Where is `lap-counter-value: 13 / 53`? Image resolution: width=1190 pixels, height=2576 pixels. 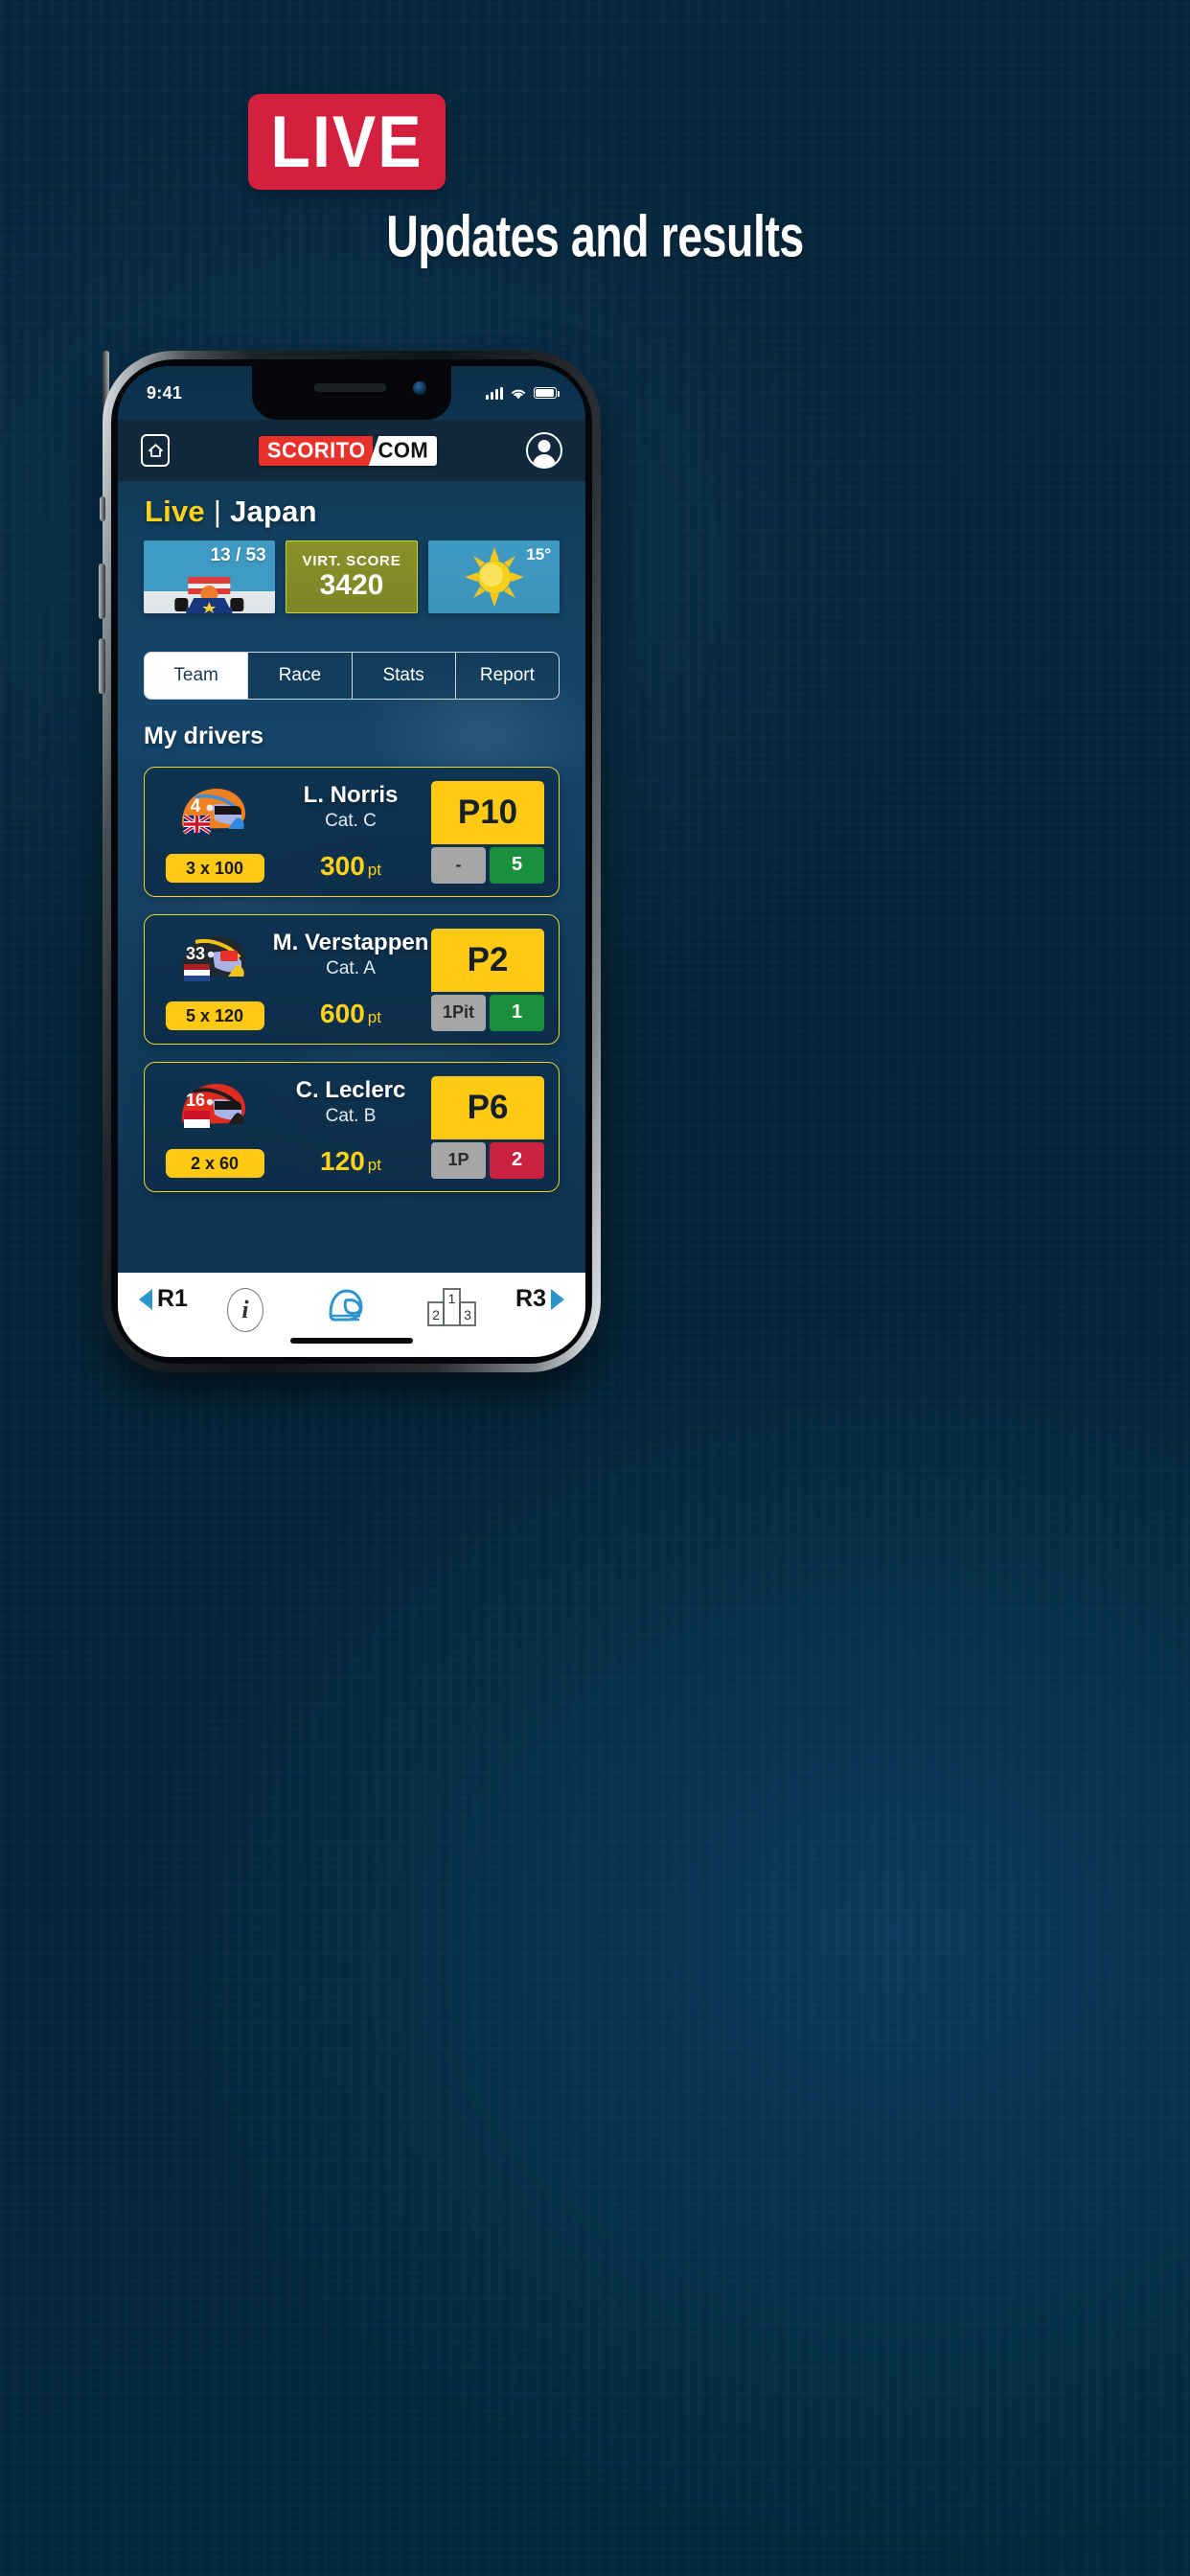 lap-counter-value: 13 / 53 is located at coordinates (238, 555).